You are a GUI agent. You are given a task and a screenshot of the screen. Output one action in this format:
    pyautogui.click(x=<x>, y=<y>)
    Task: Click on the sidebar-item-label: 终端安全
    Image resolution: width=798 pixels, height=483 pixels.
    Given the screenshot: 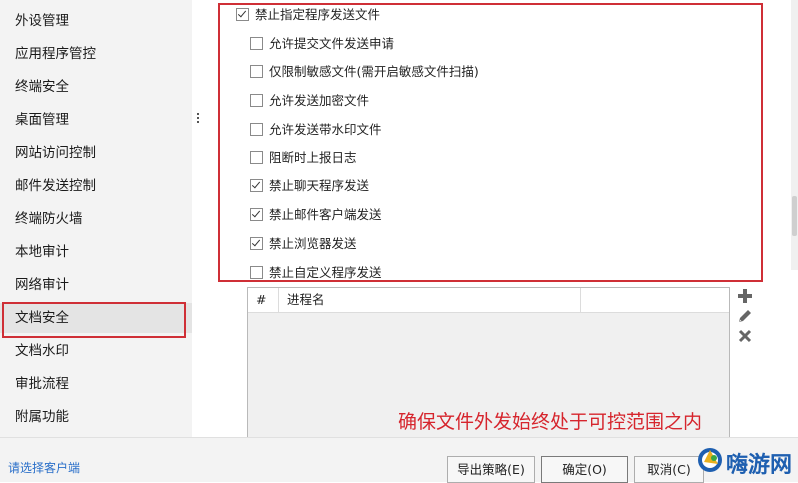 What is the action you would take?
    pyautogui.click(x=42, y=87)
    